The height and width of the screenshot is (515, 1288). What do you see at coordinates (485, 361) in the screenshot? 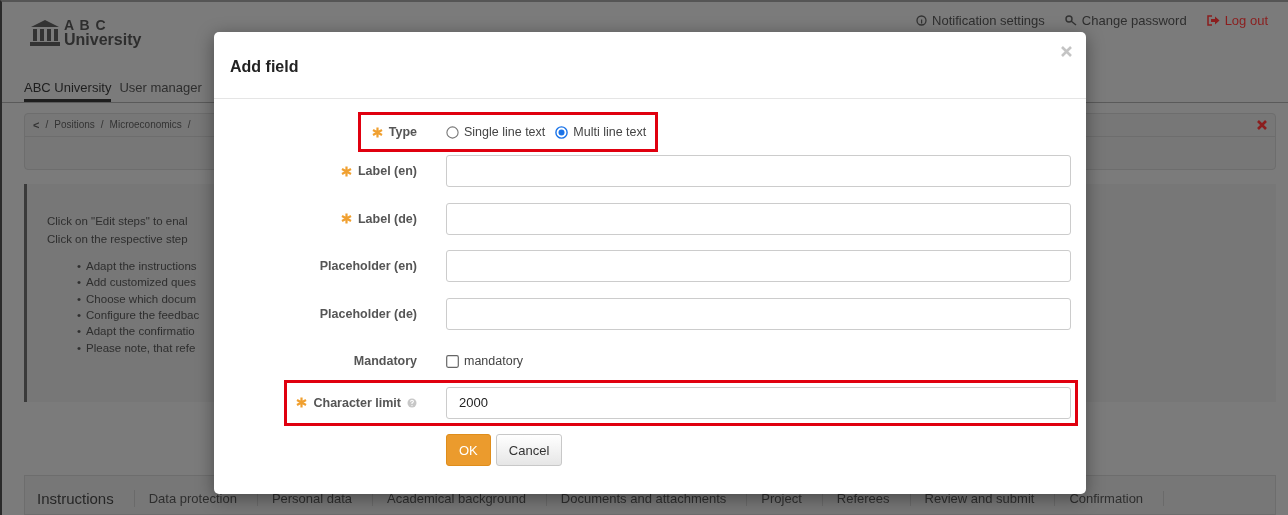
I see `checkbox-option: mandatory` at bounding box center [485, 361].